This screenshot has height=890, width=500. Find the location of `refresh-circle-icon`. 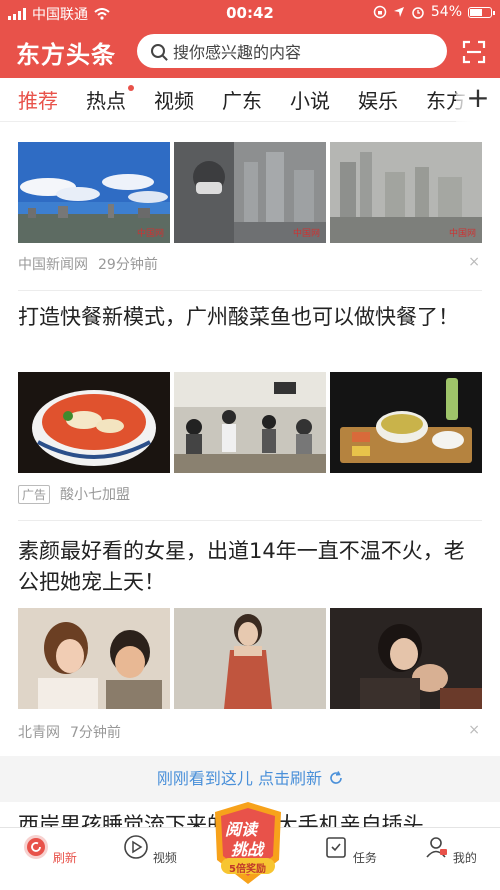

refresh-circle-icon is located at coordinates (36, 847).